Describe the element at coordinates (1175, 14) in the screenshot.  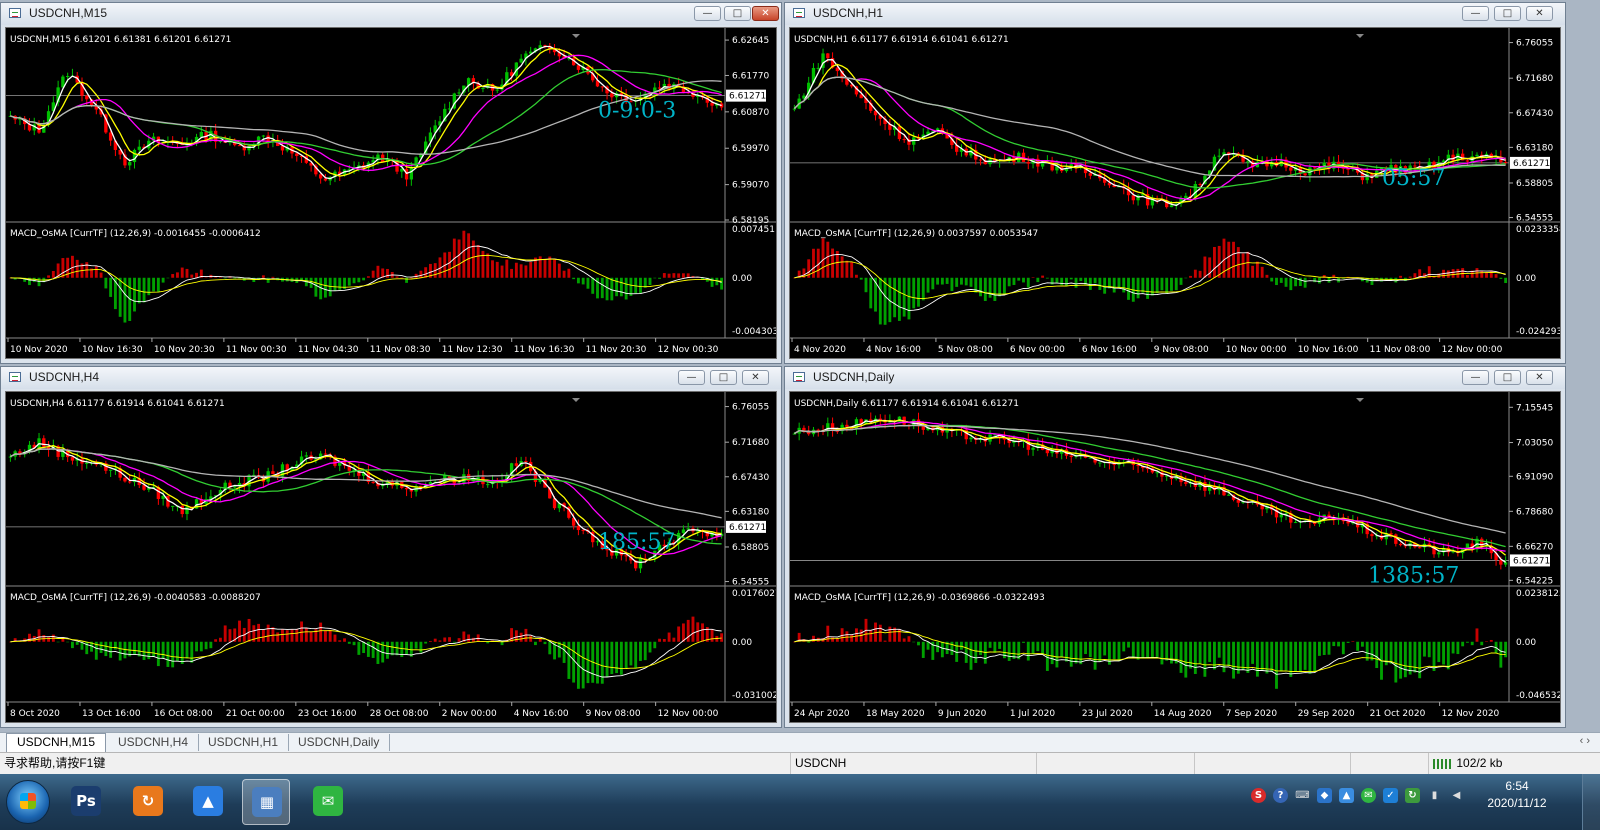
I see `window-titlebar: USDCNH,H1 — □ ✕` at that location.